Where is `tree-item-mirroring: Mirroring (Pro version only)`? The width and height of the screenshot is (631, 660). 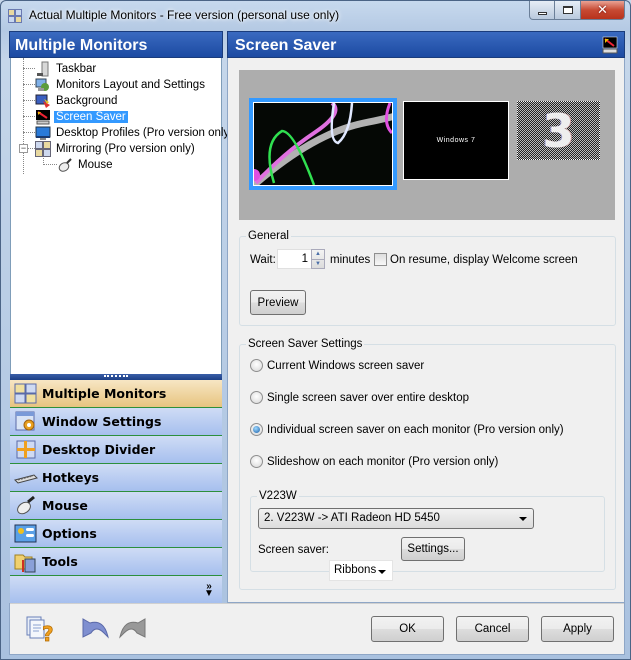 tree-item-mirroring: Mirroring (Pro version only) is located at coordinates (116, 149).